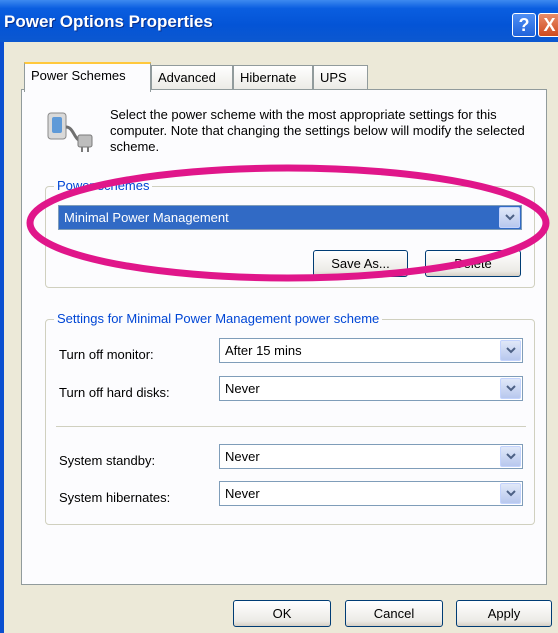  What do you see at coordinates (187, 77) in the screenshot?
I see `tab-label: Advanced` at bounding box center [187, 77].